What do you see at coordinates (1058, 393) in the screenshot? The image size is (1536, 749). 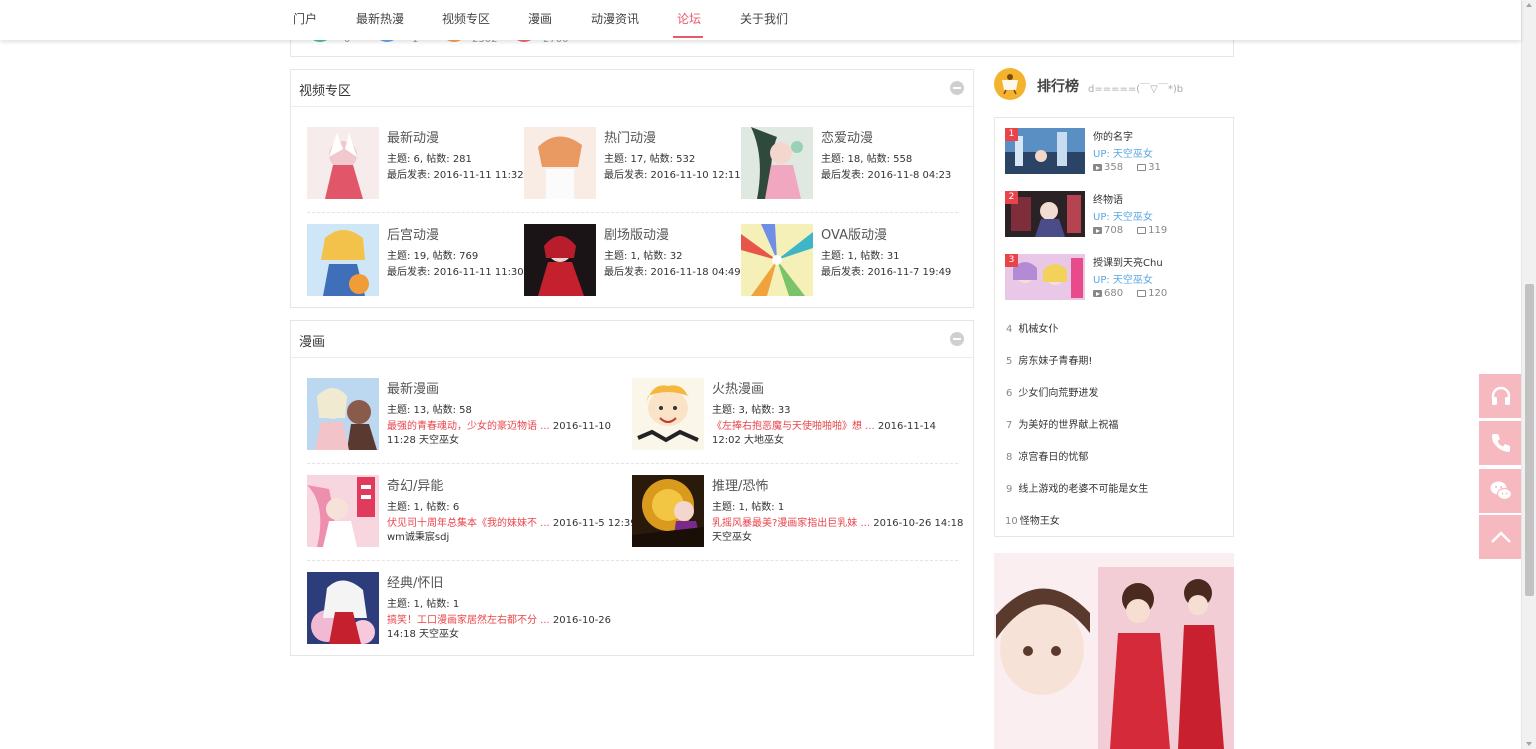 I see `ranking-item-title: 少女们向荒野进发` at bounding box center [1058, 393].